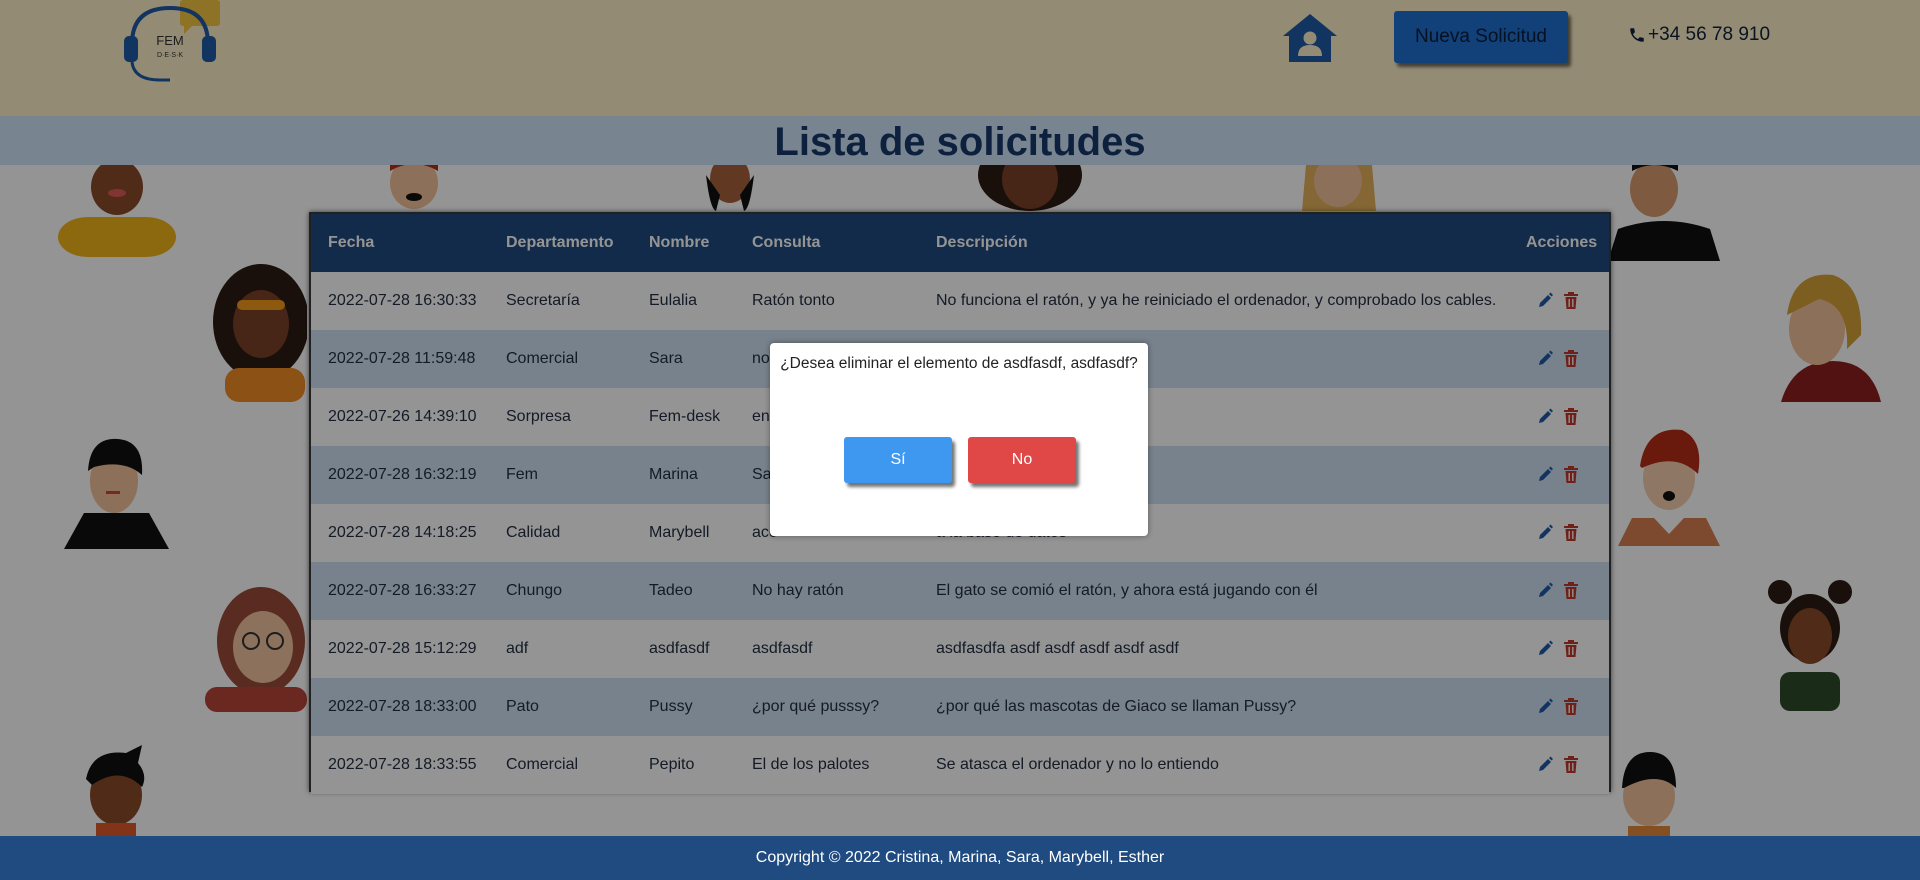 The width and height of the screenshot is (1920, 880). What do you see at coordinates (898, 460) in the screenshot?
I see `confirm-yes-button: Sí` at bounding box center [898, 460].